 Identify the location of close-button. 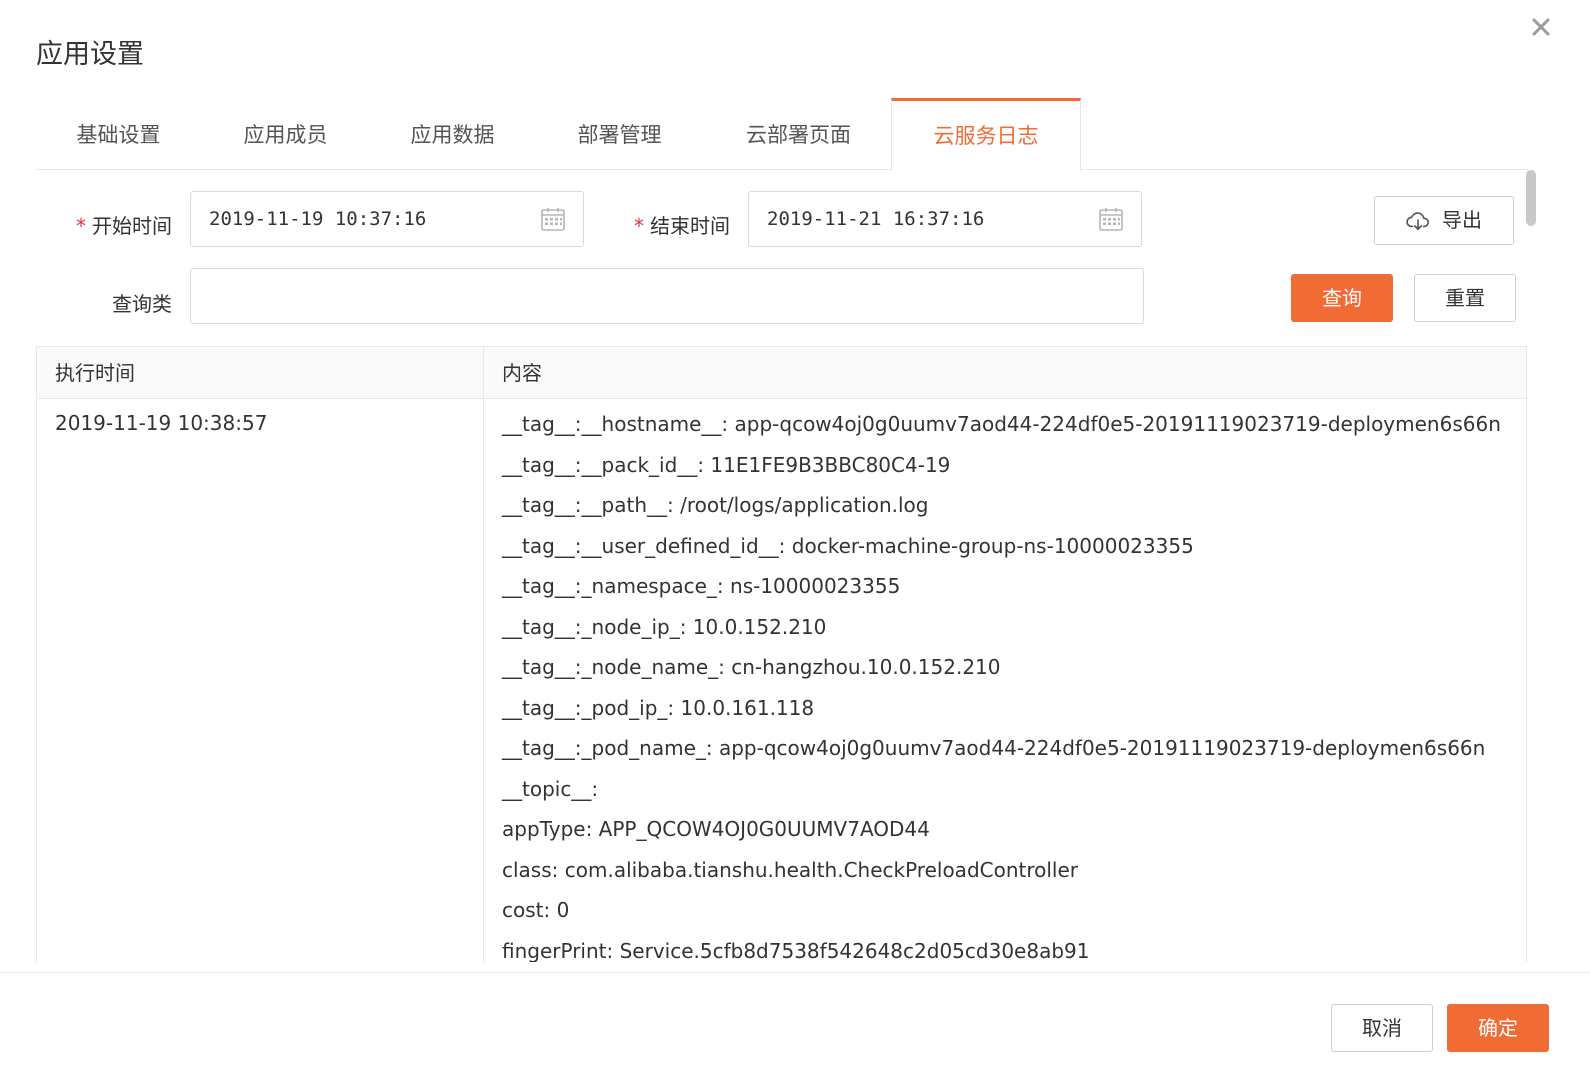
(1541, 27).